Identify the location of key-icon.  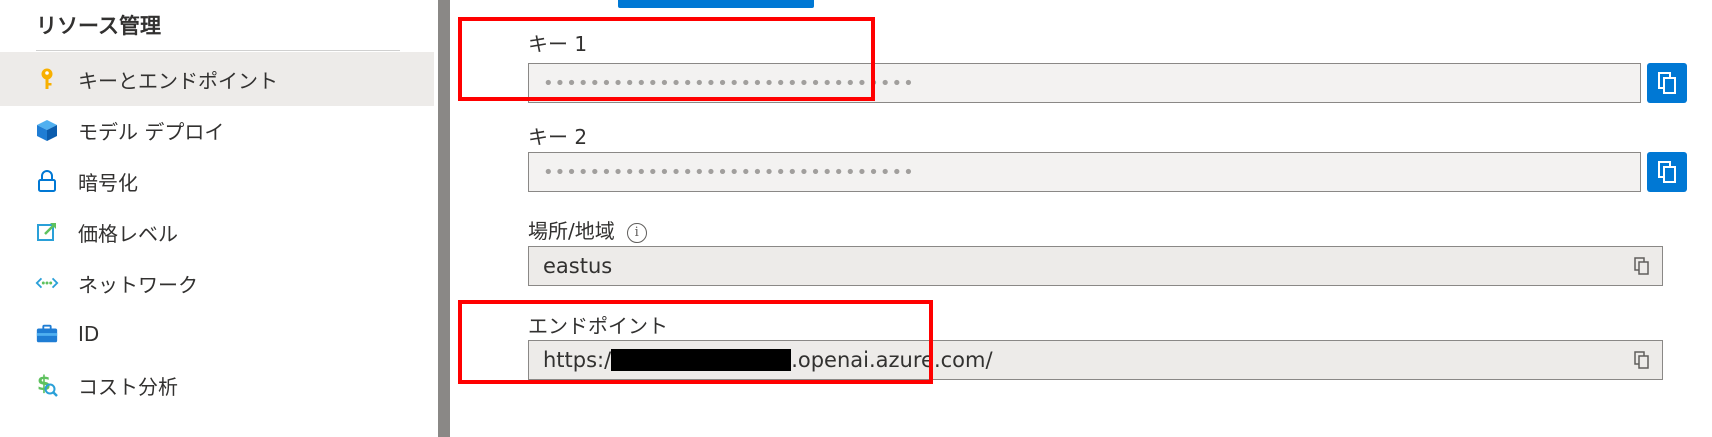
(47, 79).